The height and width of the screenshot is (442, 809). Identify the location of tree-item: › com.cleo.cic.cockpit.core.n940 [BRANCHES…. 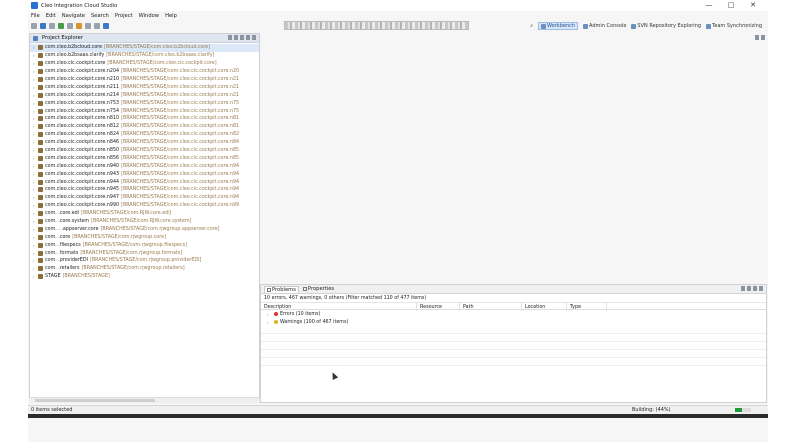
(144, 166).